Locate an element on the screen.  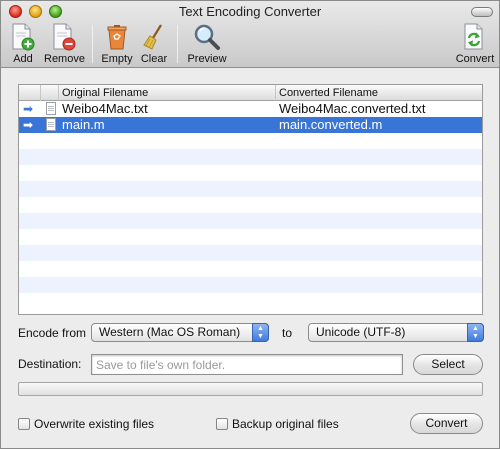
table-row: ➡ main.m main.converted.m is located at coordinates (250, 125).